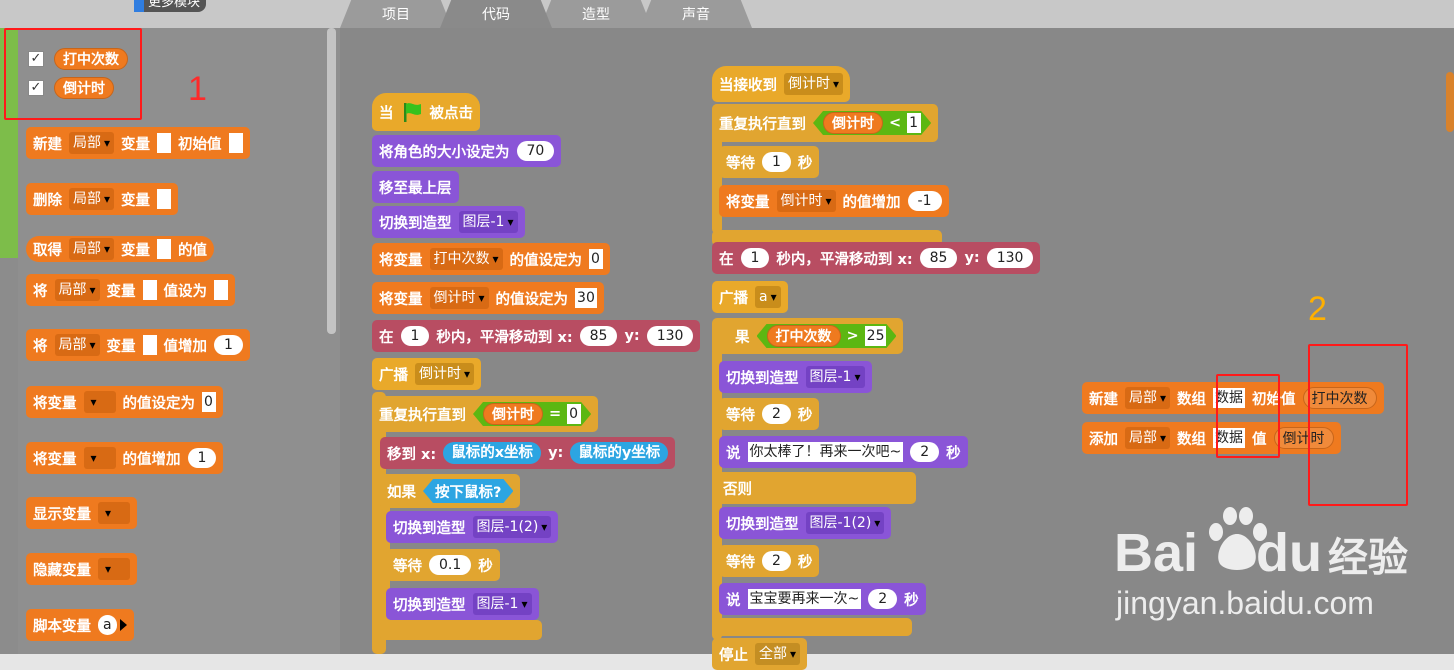 The width and height of the screenshot is (1454, 670). Describe the element at coordinates (491, 259) in the screenshot. I see `set-hits-variable-block: 将变量打中次数的值设定为0` at that location.